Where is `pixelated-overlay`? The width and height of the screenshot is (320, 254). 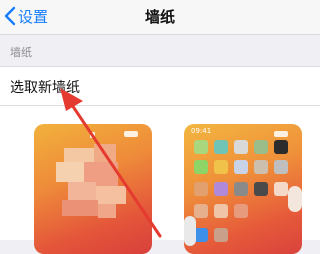
pixelated-overlay is located at coordinates (96, 199).